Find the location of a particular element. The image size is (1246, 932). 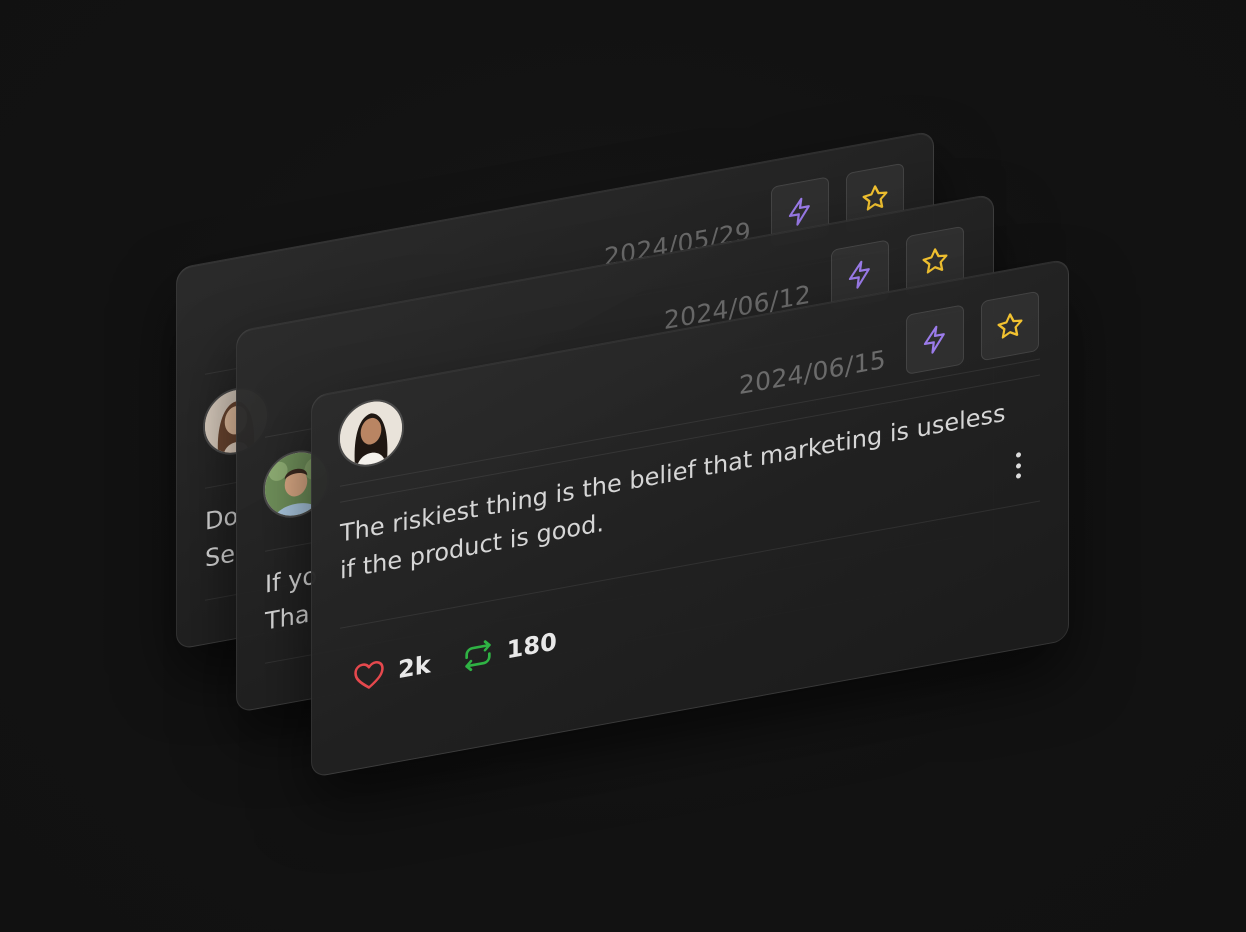

repost-icon is located at coordinates (477, 656).